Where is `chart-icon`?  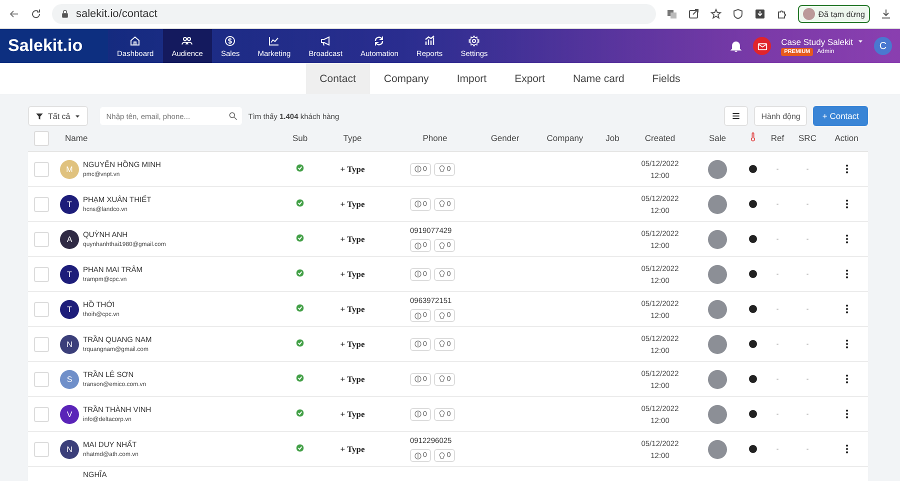
chart-icon is located at coordinates (274, 40).